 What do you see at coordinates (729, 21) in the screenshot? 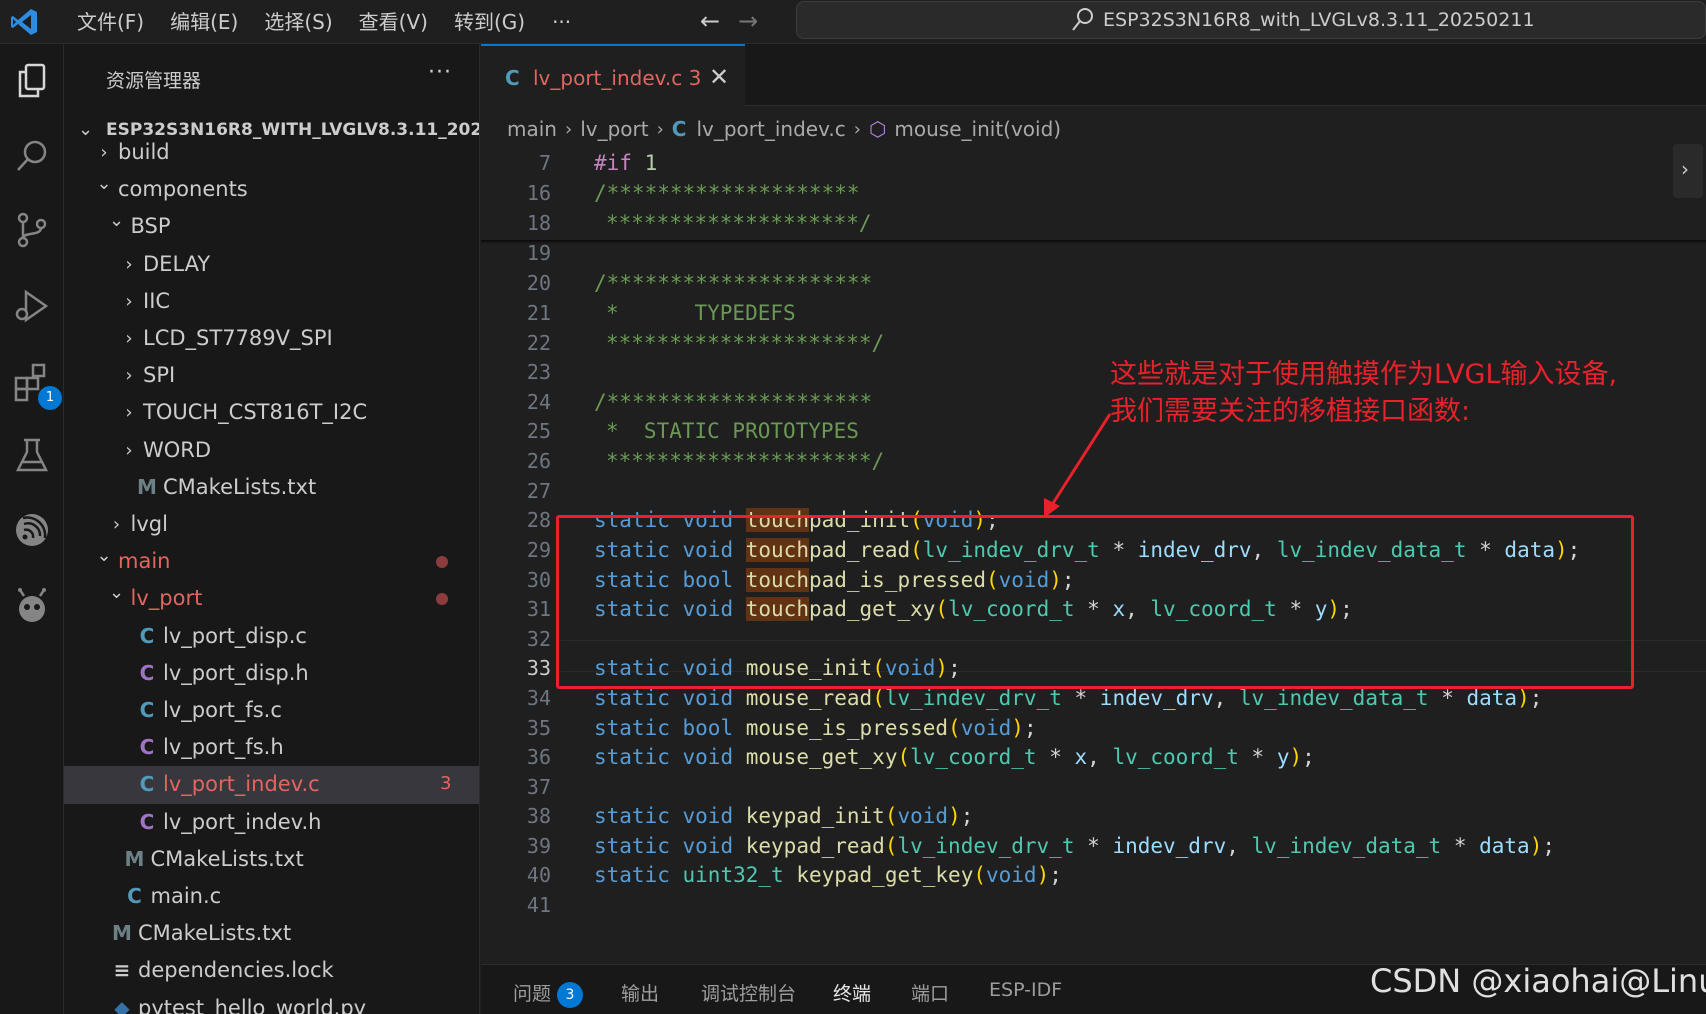
I see `navigation-arrows: ← →` at bounding box center [729, 21].